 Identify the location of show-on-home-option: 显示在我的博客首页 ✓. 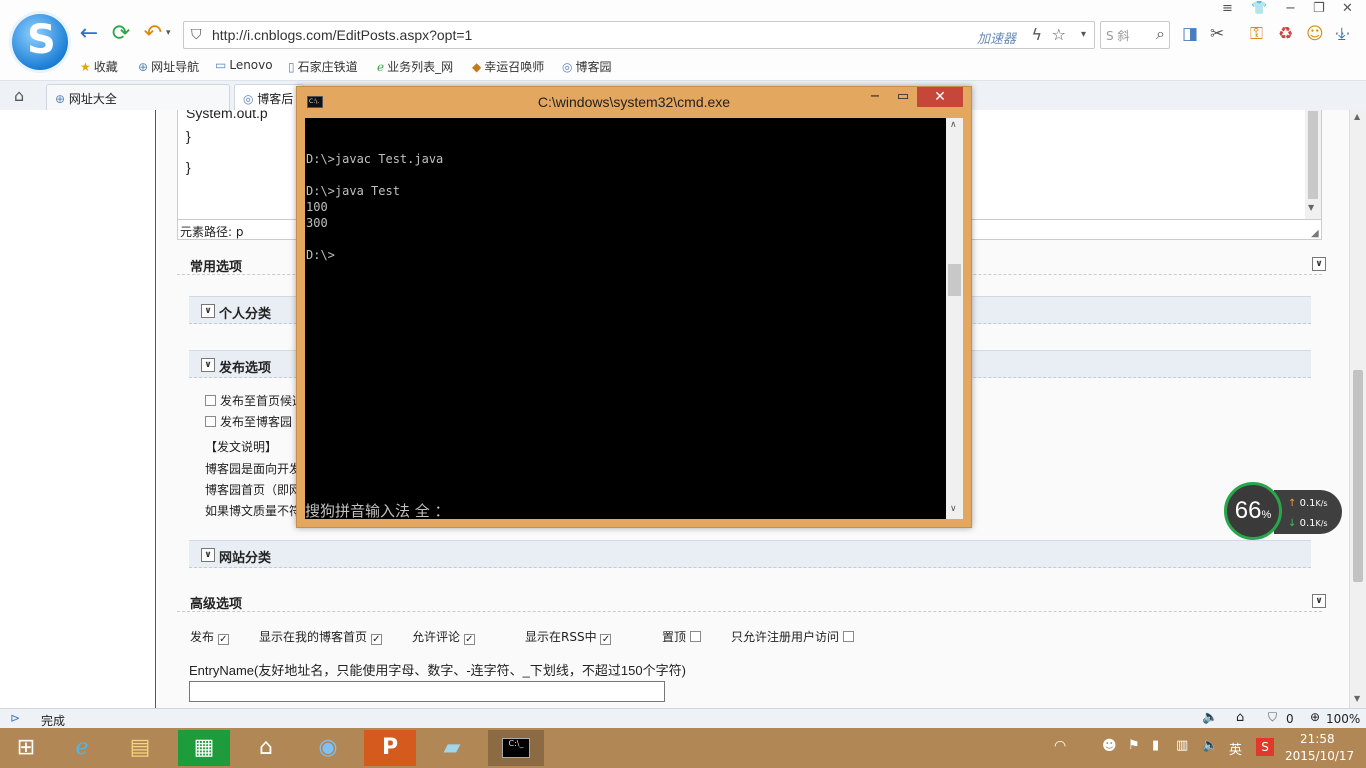
(322, 636).